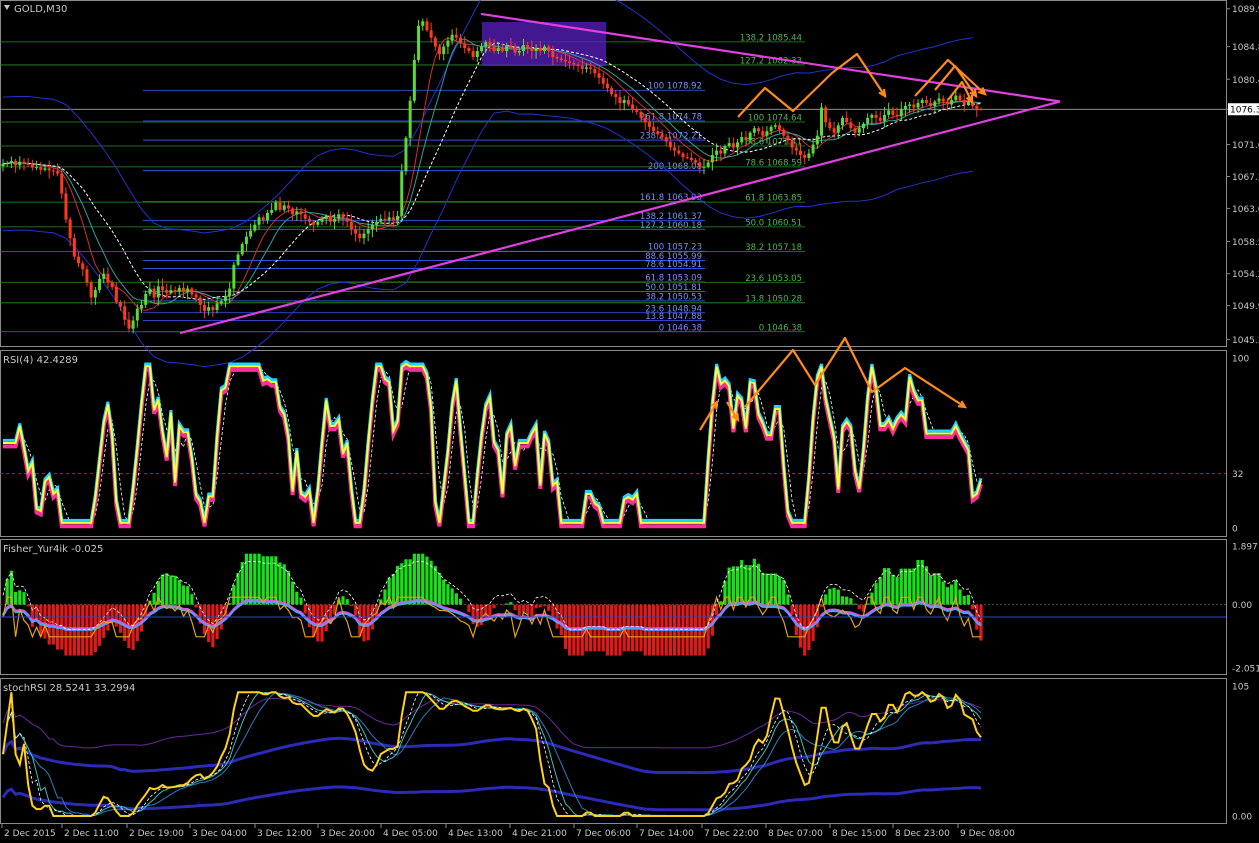 The image size is (1259, 843). I want to click on time-axis-label: 7 Dec 06:00, so click(603, 834).